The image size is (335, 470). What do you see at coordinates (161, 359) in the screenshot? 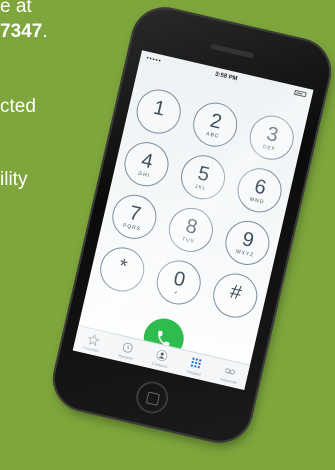
I see `tab-contacts: Contacts` at bounding box center [161, 359].